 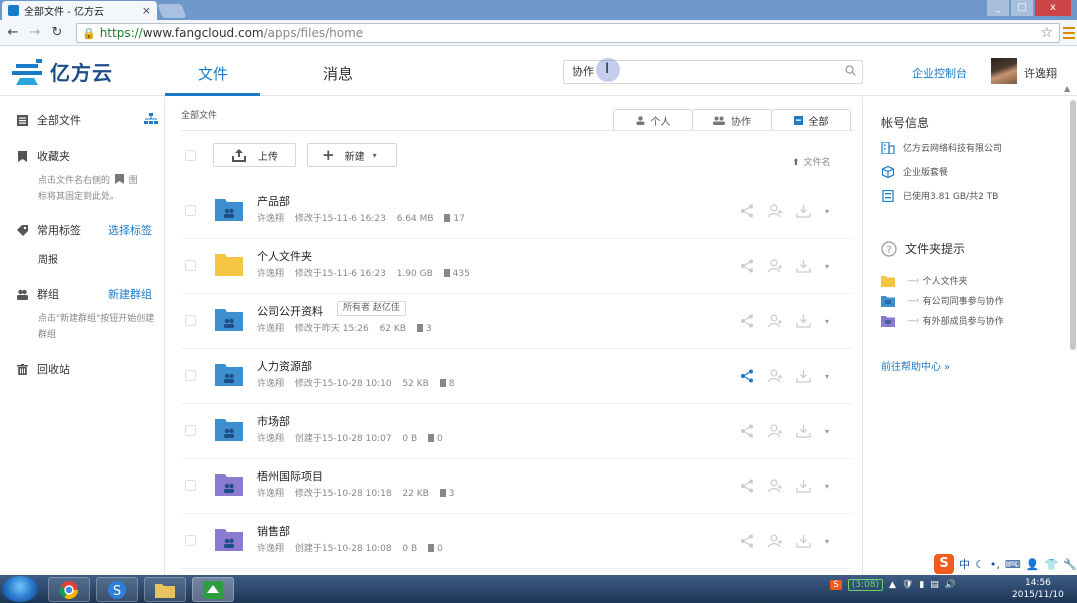 I want to click on start-button, so click(x=20, y=589).